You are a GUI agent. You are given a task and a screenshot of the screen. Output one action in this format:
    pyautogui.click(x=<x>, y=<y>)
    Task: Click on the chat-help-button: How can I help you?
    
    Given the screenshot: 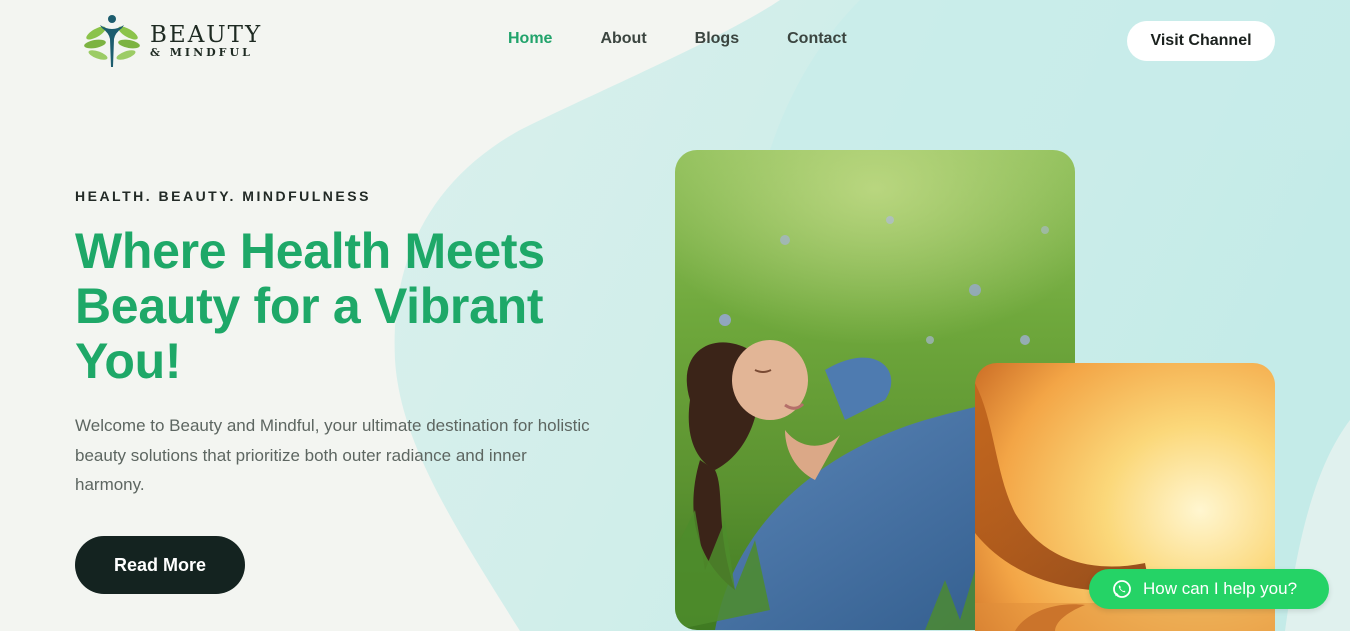 What is the action you would take?
    pyautogui.click(x=1209, y=589)
    